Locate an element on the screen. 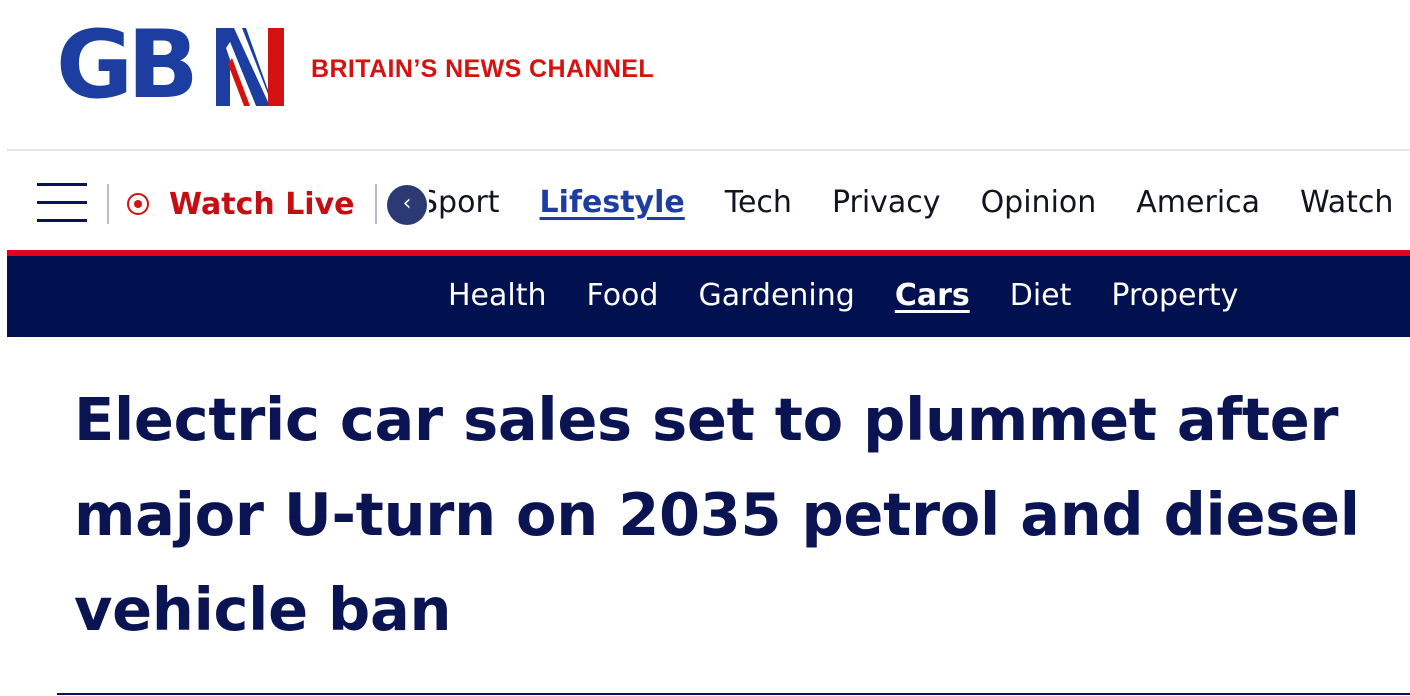  nav-item-watch: Watch is located at coordinates (1346, 203).